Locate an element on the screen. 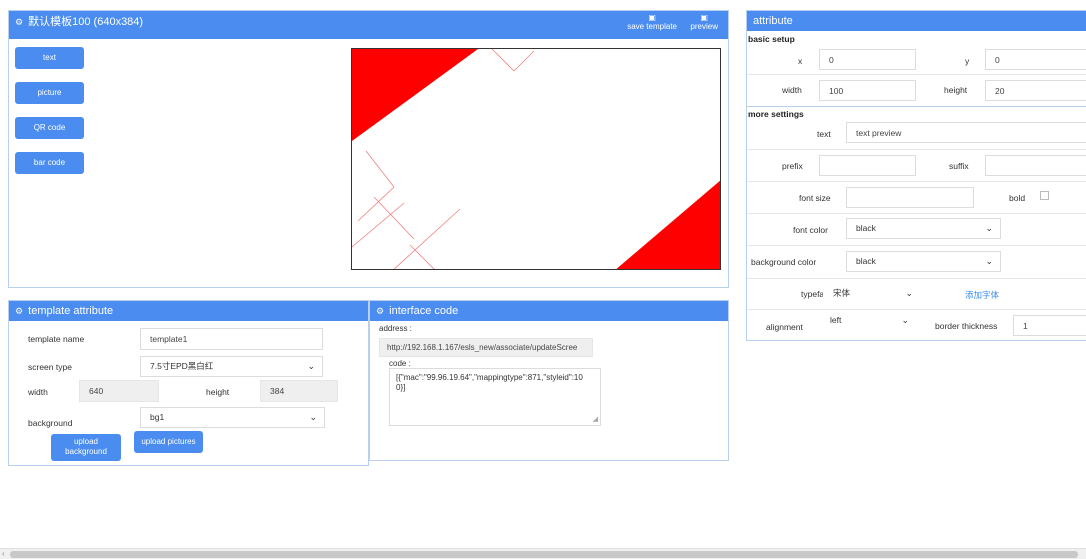 The image size is (1086, 559). save-template-label: save template is located at coordinates (652, 26).